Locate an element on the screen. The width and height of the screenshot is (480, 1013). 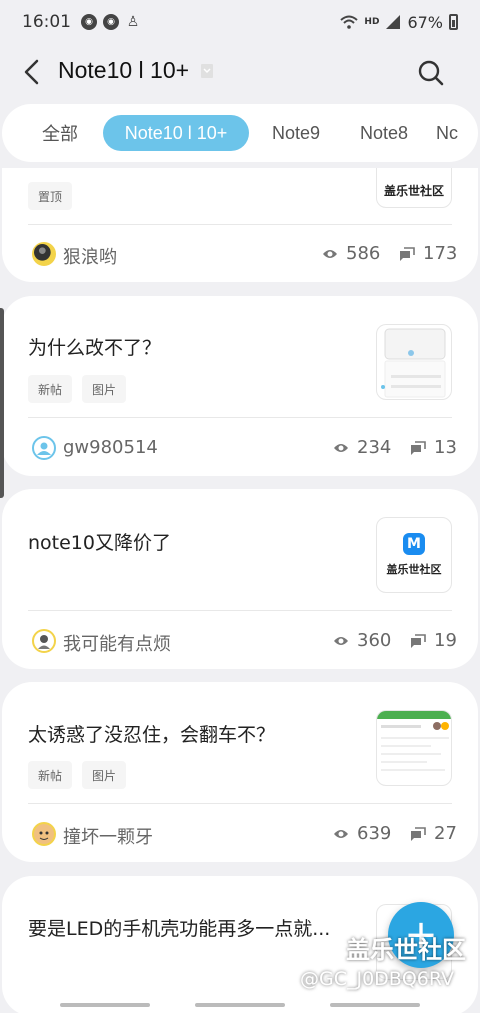
watermark-user: @GC_J0DBQ6RV is located at coordinates (377, 979).